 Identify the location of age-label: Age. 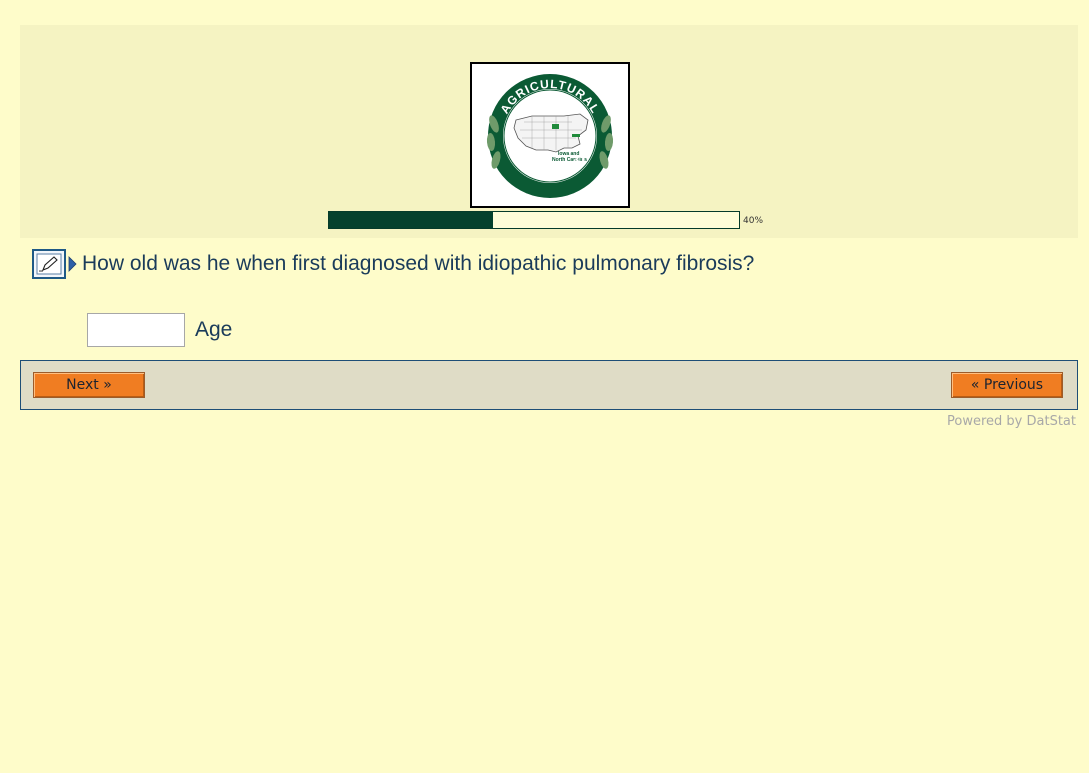
(214, 329).